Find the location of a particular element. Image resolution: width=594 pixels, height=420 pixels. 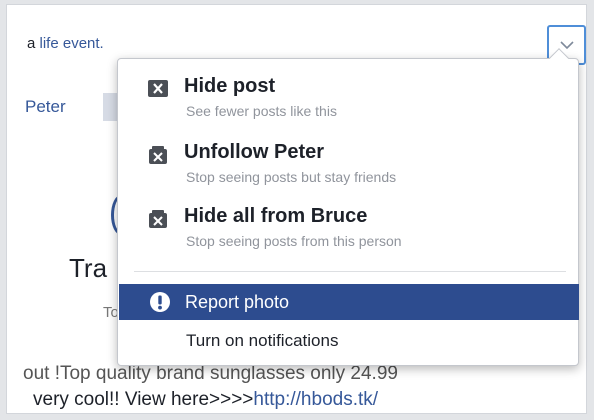

menu-item-subtitle: Stop seeing posts from this person is located at coordinates (294, 241).